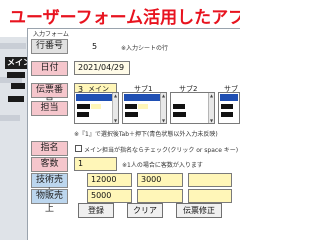 The height and width of the screenshot is (240, 320). What do you see at coordinates (145, 48) in the screenshot?
I see `row-number-note: ※入力シートの行` at bounding box center [145, 48].